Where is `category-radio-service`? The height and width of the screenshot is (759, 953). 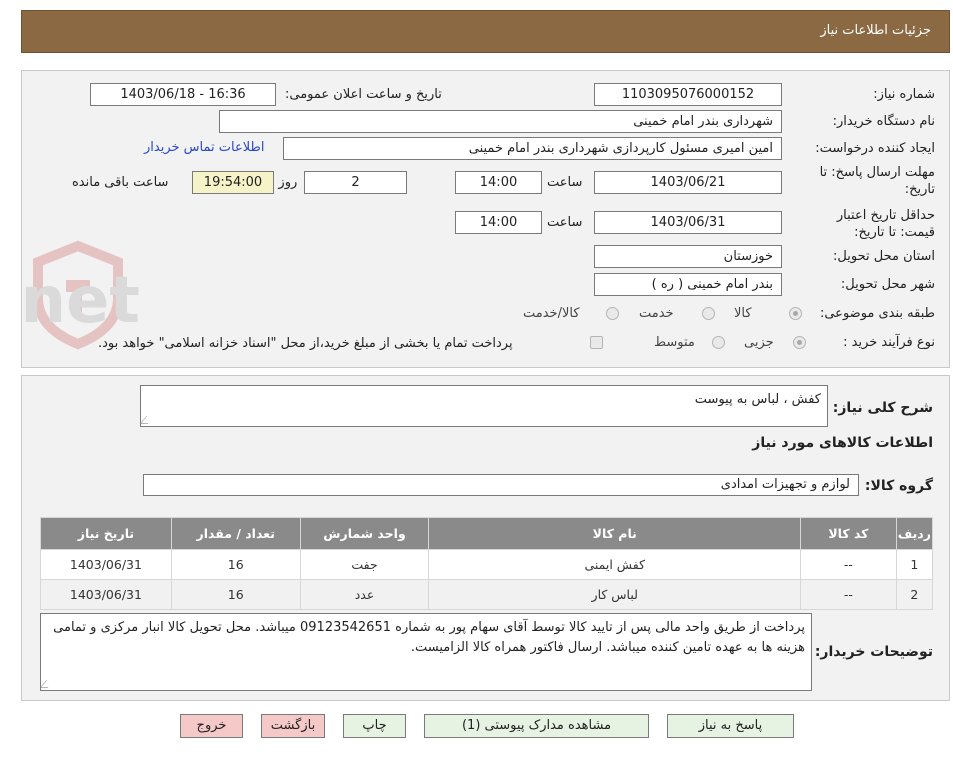 category-radio-service is located at coordinates (708, 313).